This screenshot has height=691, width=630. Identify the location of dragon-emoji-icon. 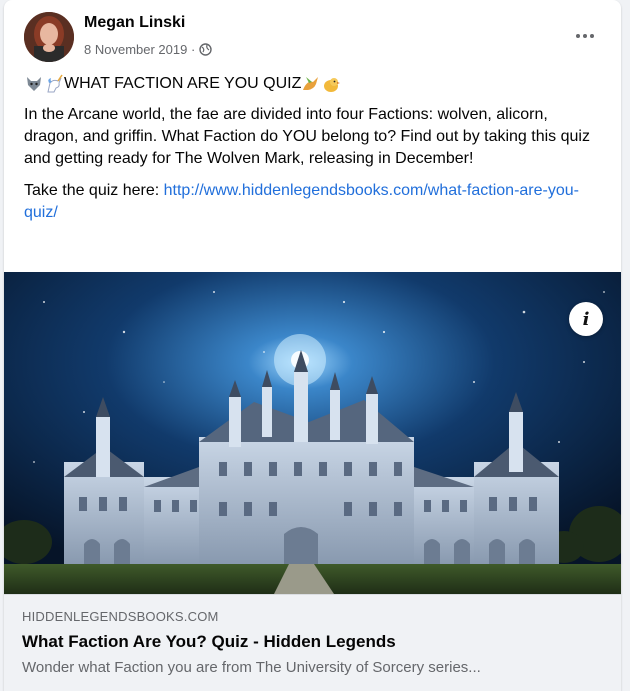
(311, 84).